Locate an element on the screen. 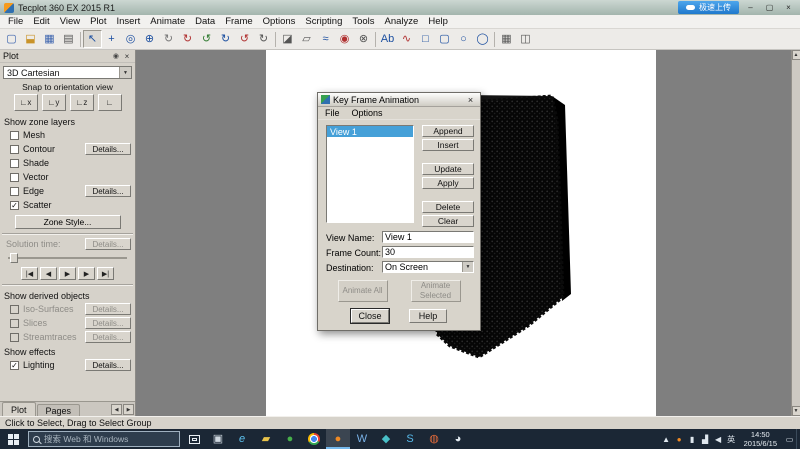 The image size is (800, 449). solution-time-slider is located at coordinates (67, 258).